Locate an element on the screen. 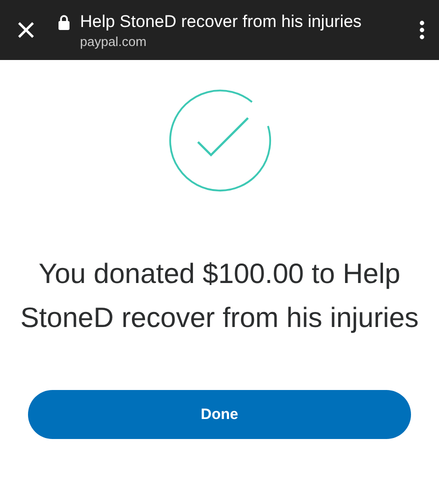 Image resolution: width=439 pixels, height=500 pixels. close-icon is located at coordinates (26, 30).